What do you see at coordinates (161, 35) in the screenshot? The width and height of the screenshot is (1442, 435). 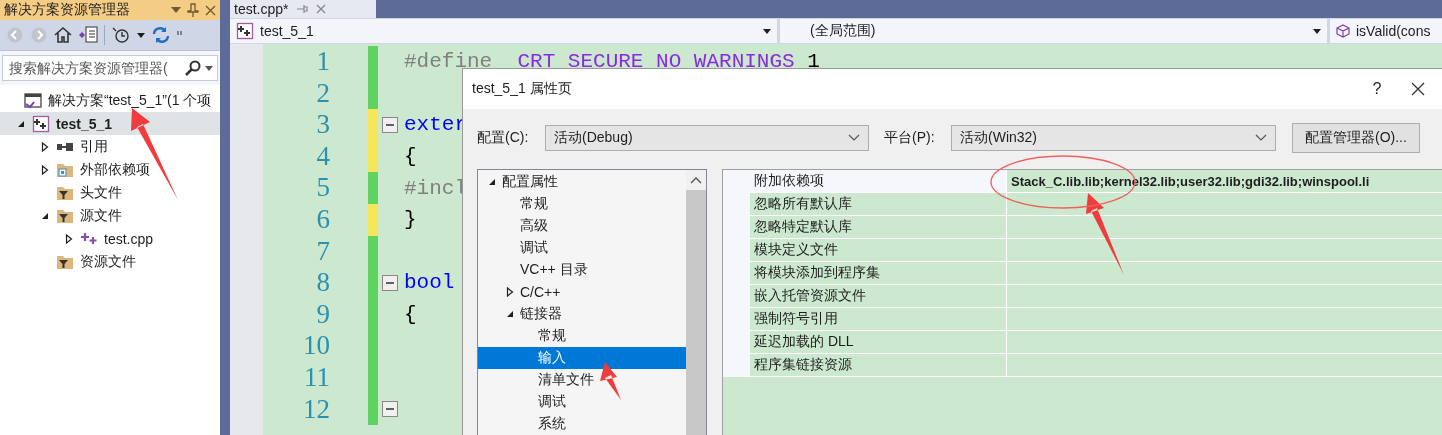 I see `refresh-icon` at bounding box center [161, 35].